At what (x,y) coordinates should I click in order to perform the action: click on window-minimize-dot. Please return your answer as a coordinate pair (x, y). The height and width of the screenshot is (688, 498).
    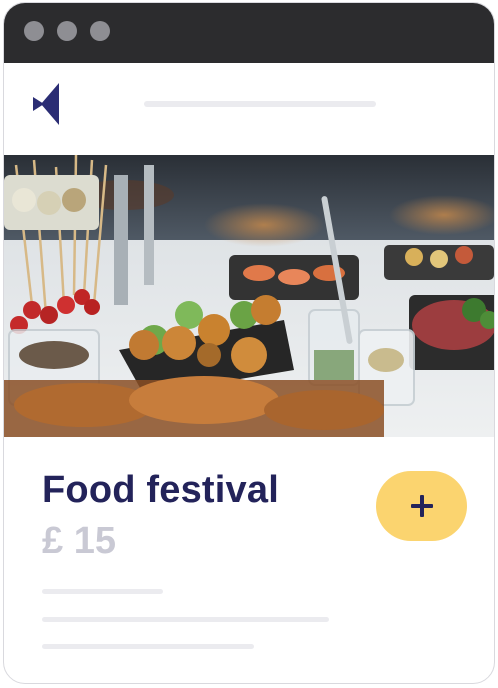
    Looking at the image, I should click on (67, 31).